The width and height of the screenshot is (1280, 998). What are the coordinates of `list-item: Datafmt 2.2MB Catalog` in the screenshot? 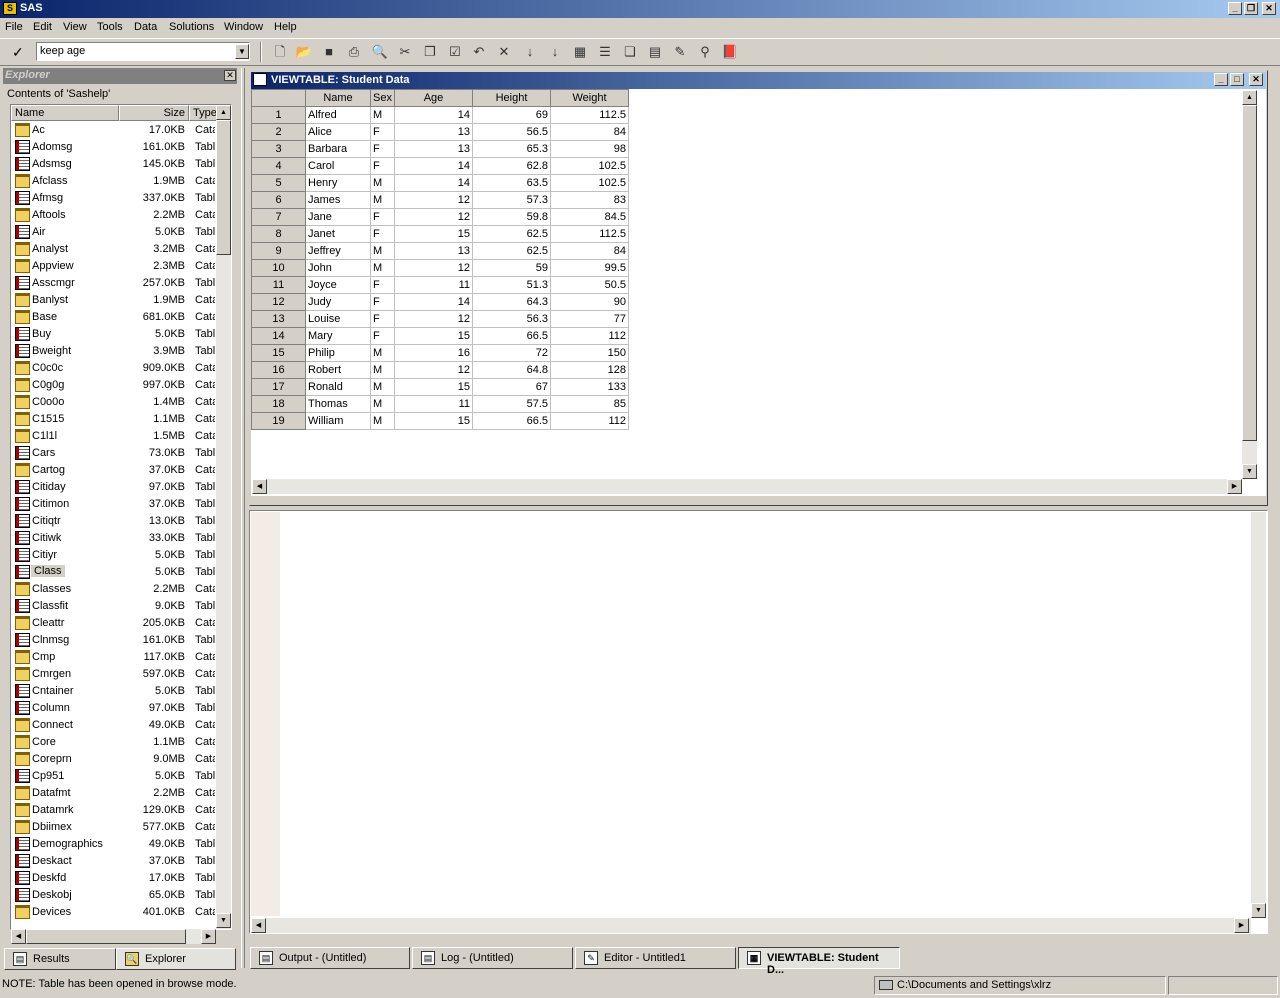 It's located at (113, 793).